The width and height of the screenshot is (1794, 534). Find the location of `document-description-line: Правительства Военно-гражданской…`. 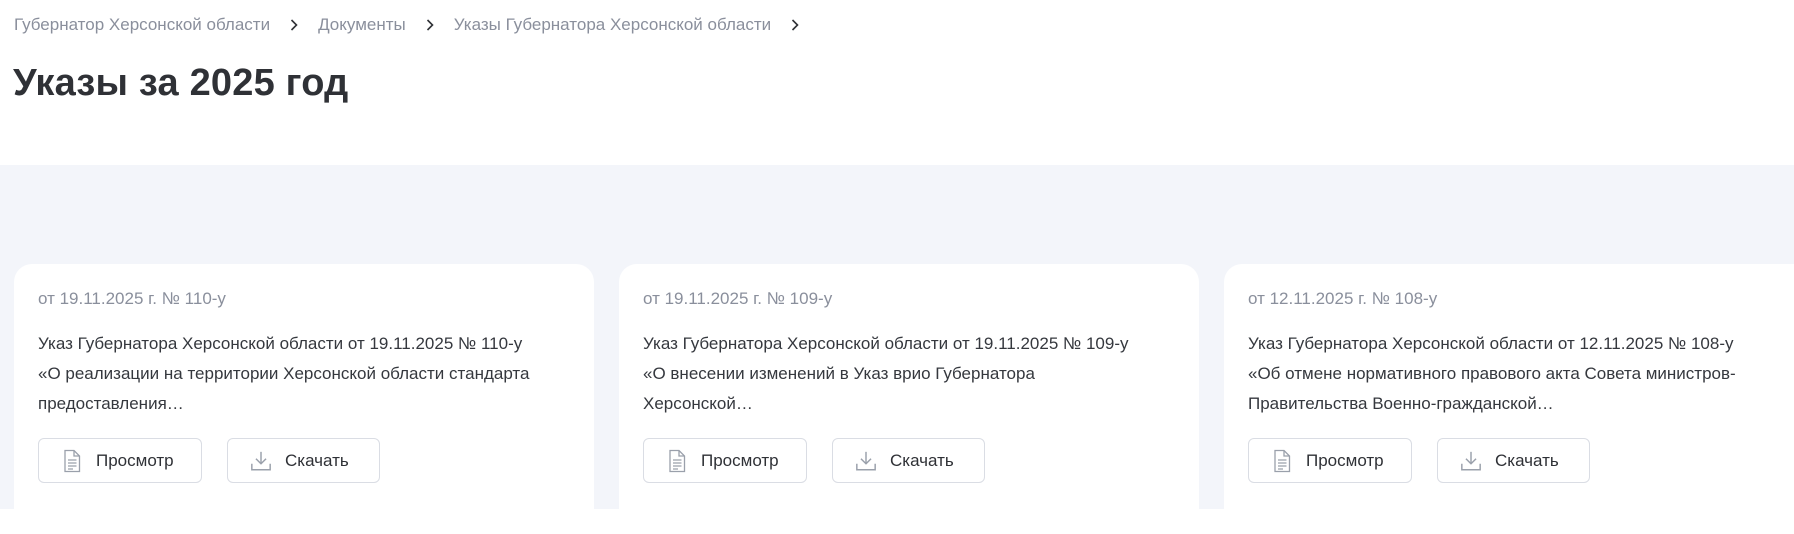

document-description-line: Правительства Военно-гражданской… is located at coordinates (1401, 403).